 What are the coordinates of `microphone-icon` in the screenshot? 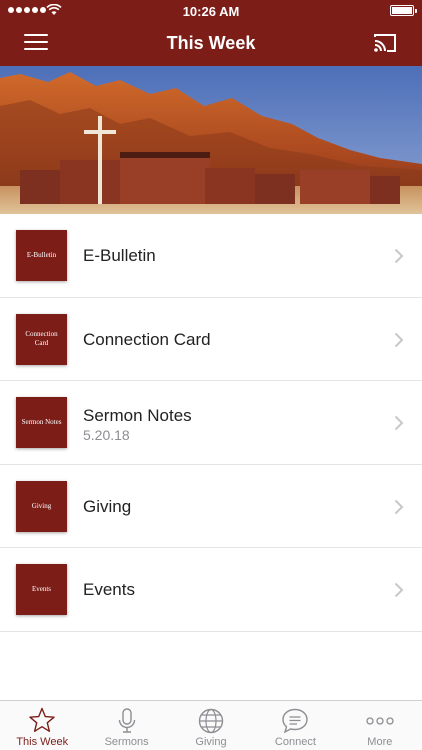 It's located at (126, 720).